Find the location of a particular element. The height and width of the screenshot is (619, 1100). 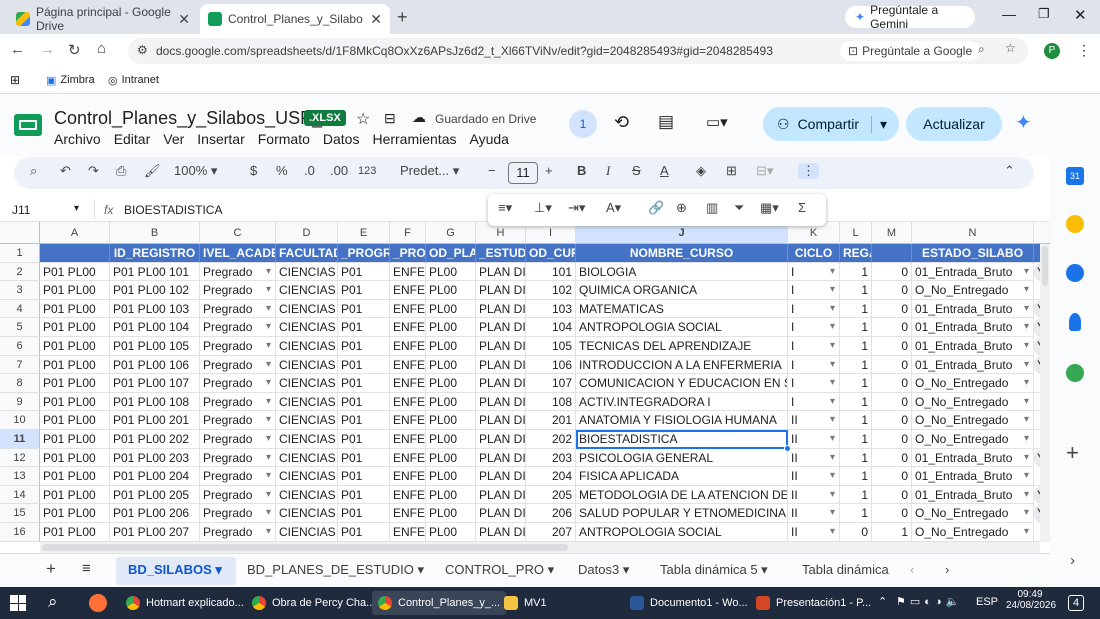

table-cell: 205 is located at coordinates (551, 495).